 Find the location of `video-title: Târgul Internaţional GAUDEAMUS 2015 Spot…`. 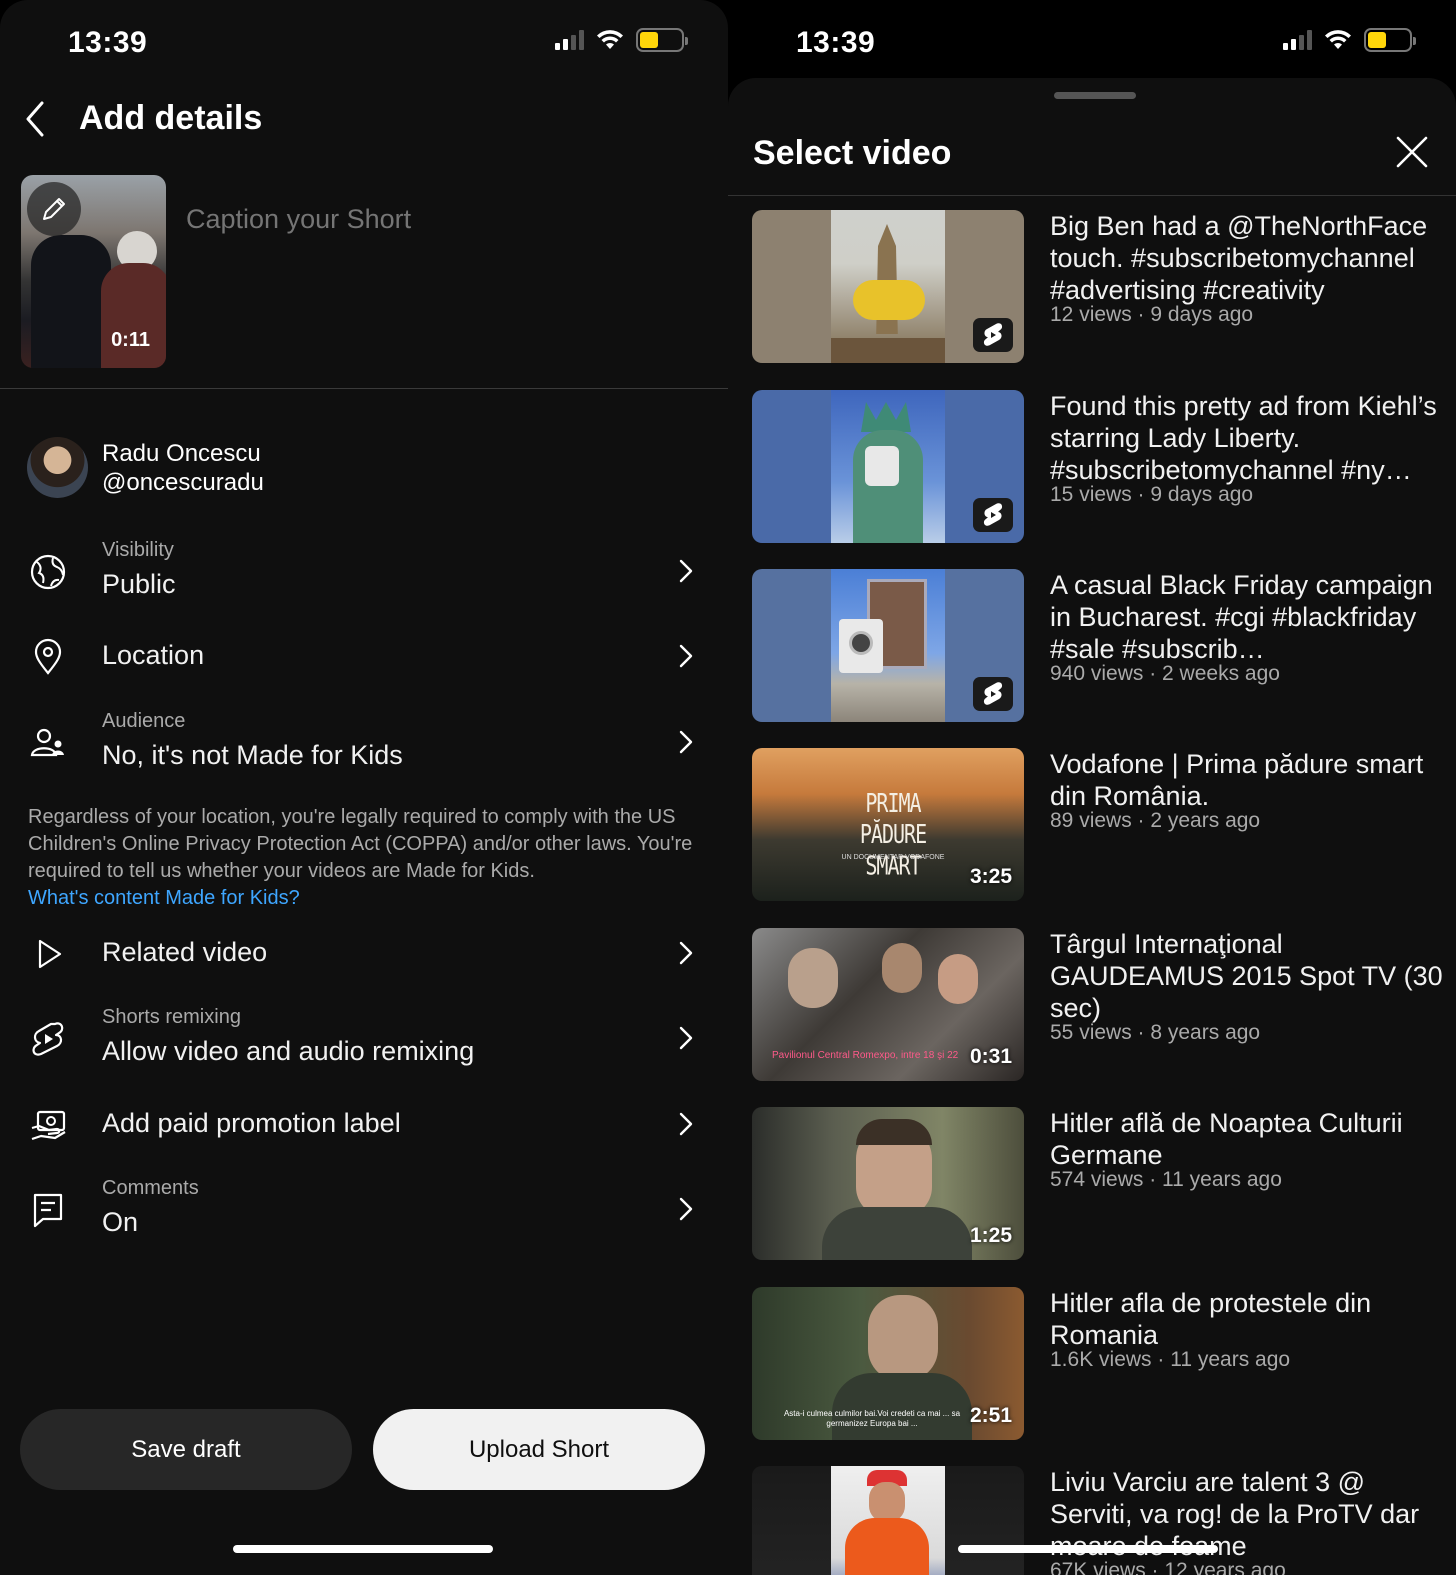

video-title: Târgul Internaţional GAUDEAMUS 2015 Spot… is located at coordinates (1246, 976).